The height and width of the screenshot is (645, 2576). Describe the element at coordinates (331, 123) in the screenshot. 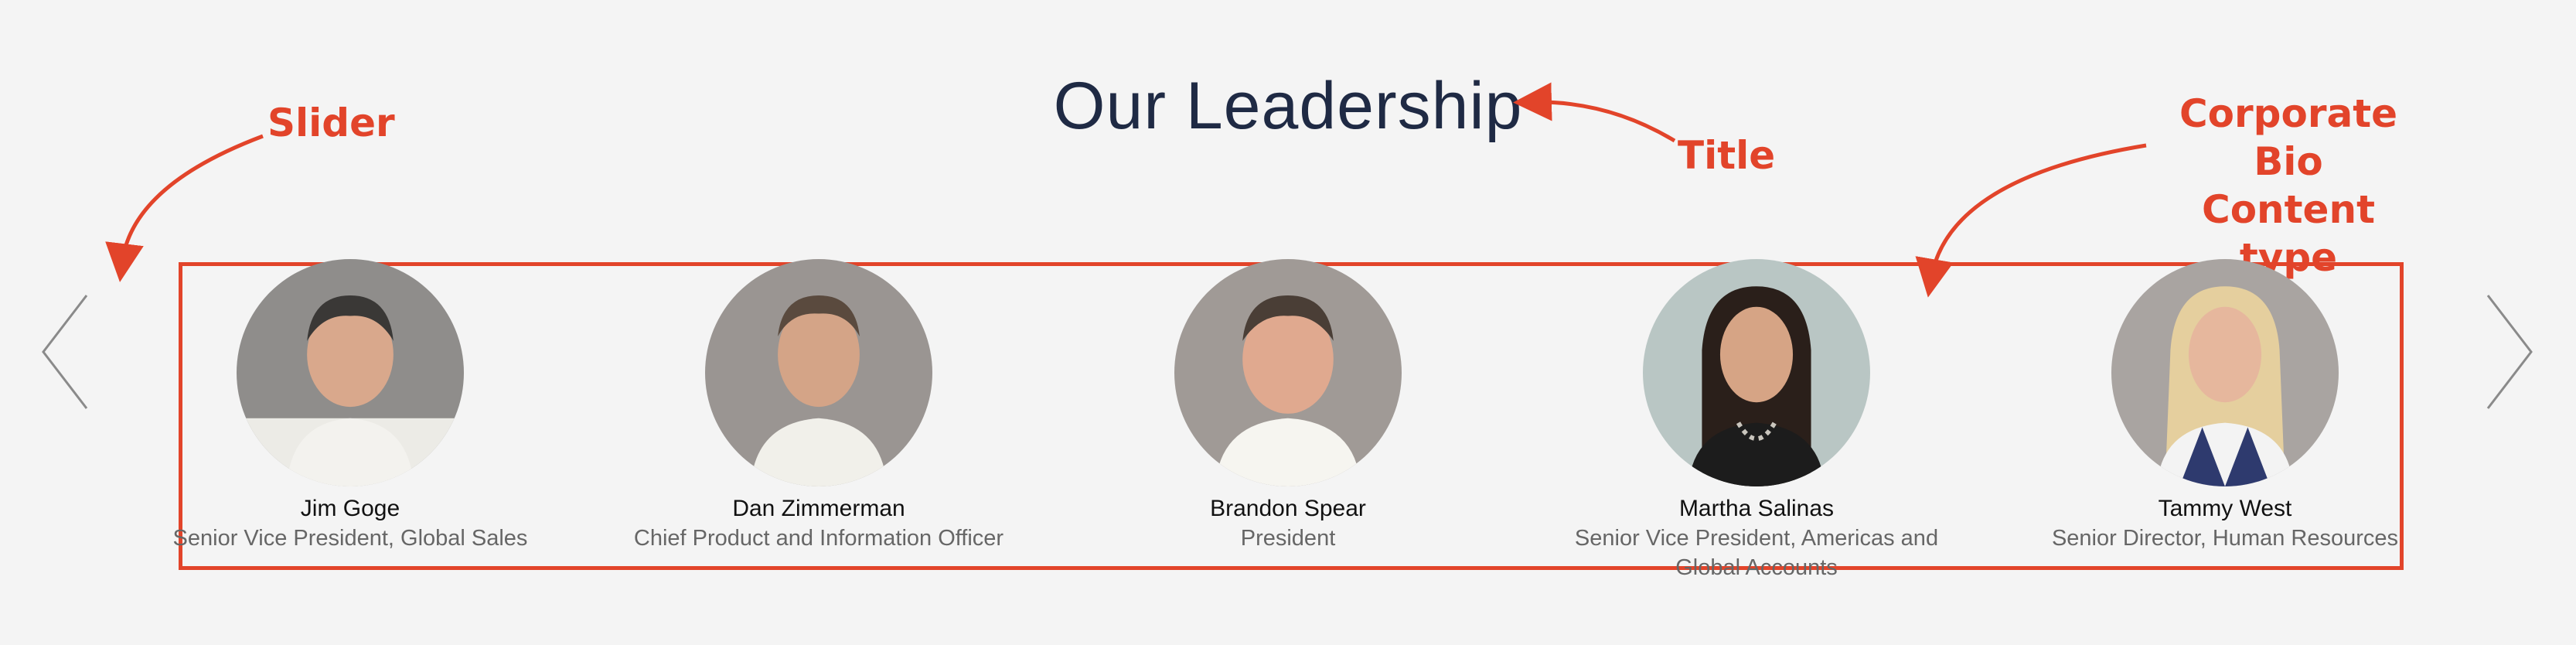

I see `annotation-slider: Slider` at that location.